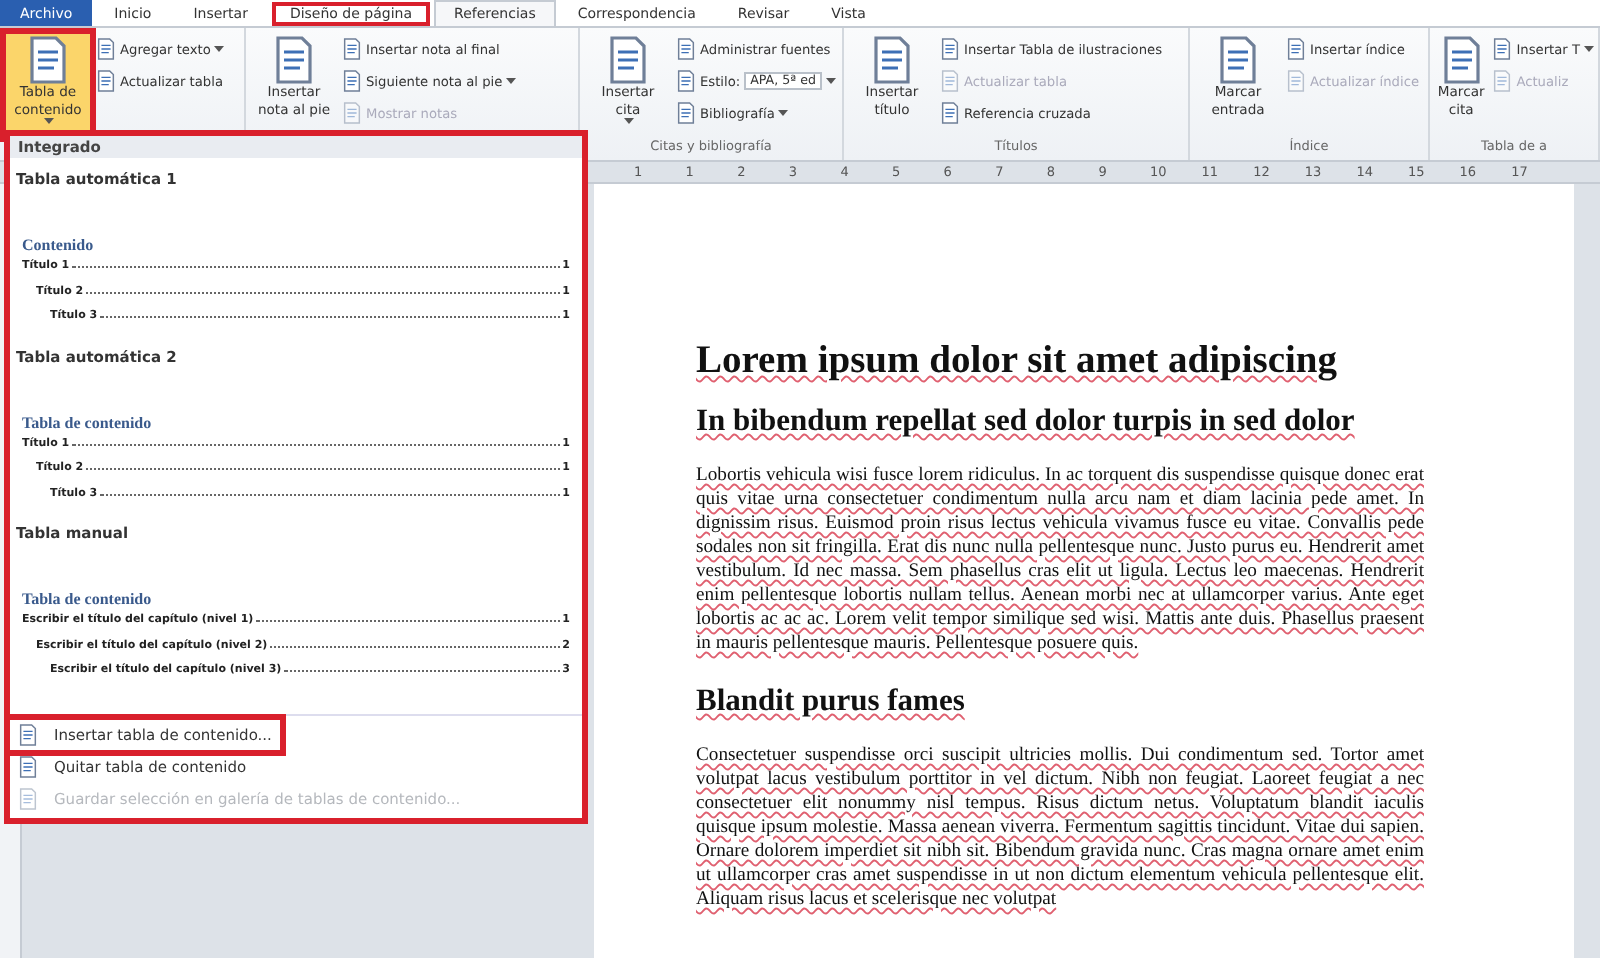 This screenshot has width=1600, height=958. Describe the element at coordinates (1018, 362) in the screenshot. I see `document-title: Lorem ipsum dolor sit amet adipiscing` at that location.